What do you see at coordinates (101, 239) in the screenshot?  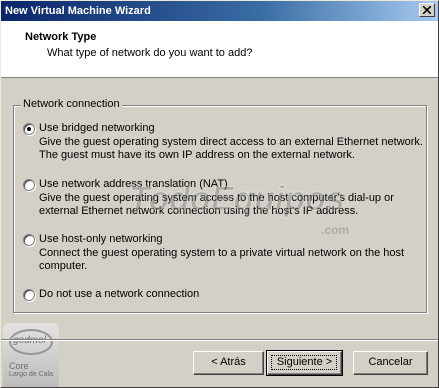 I see `option-label: Use host-only networking` at bounding box center [101, 239].